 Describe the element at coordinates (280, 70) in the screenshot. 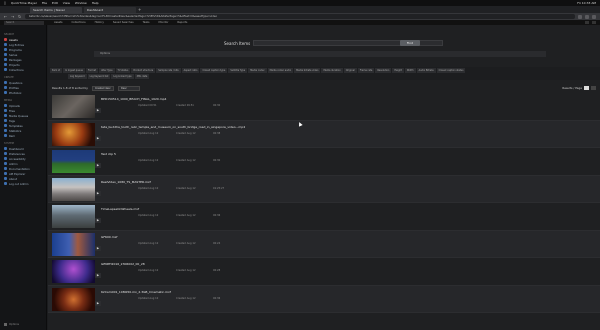

I see `filter-chip: Media codec audio` at that location.